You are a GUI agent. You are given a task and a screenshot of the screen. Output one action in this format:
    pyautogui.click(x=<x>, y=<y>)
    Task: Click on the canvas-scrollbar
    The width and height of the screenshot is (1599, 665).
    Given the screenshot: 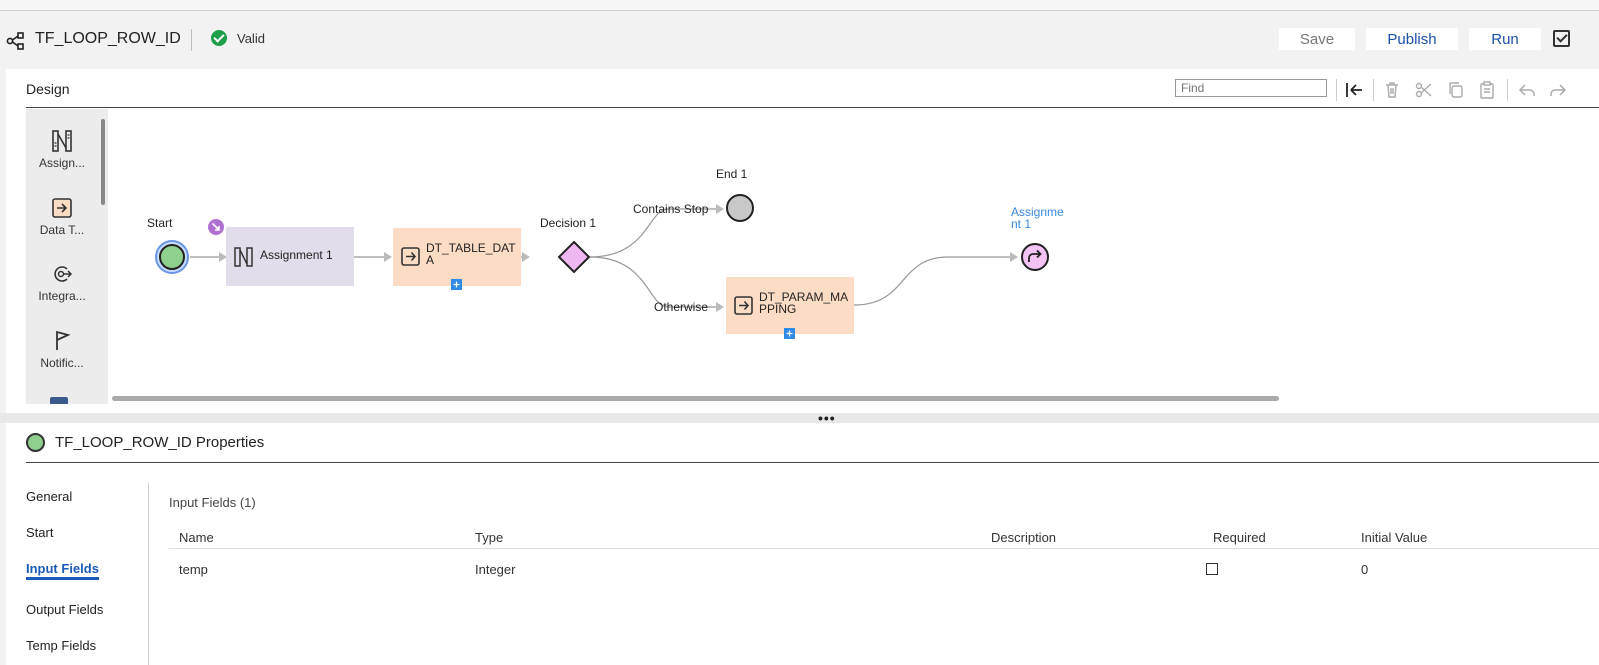 What is the action you would take?
    pyautogui.click(x=695, y=398)
    